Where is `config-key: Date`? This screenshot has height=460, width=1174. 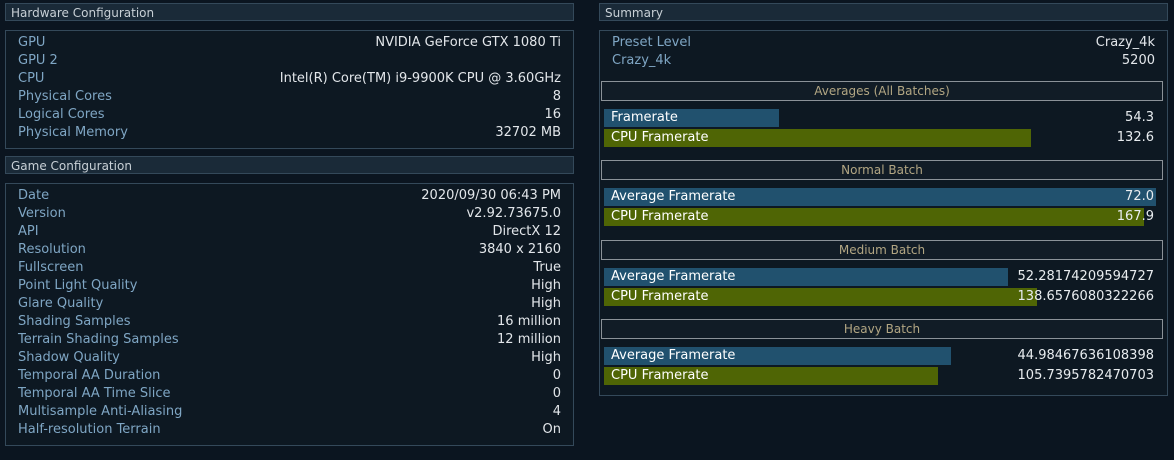 config-key: Date is located at coordinates (34, 195).